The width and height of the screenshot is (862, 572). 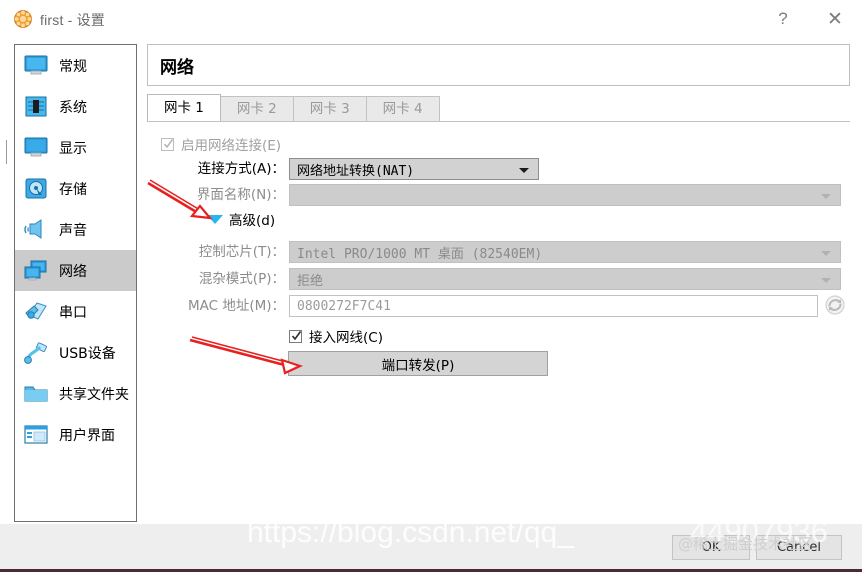 I want to click on speaker-icon, so click(x=36, y=230).